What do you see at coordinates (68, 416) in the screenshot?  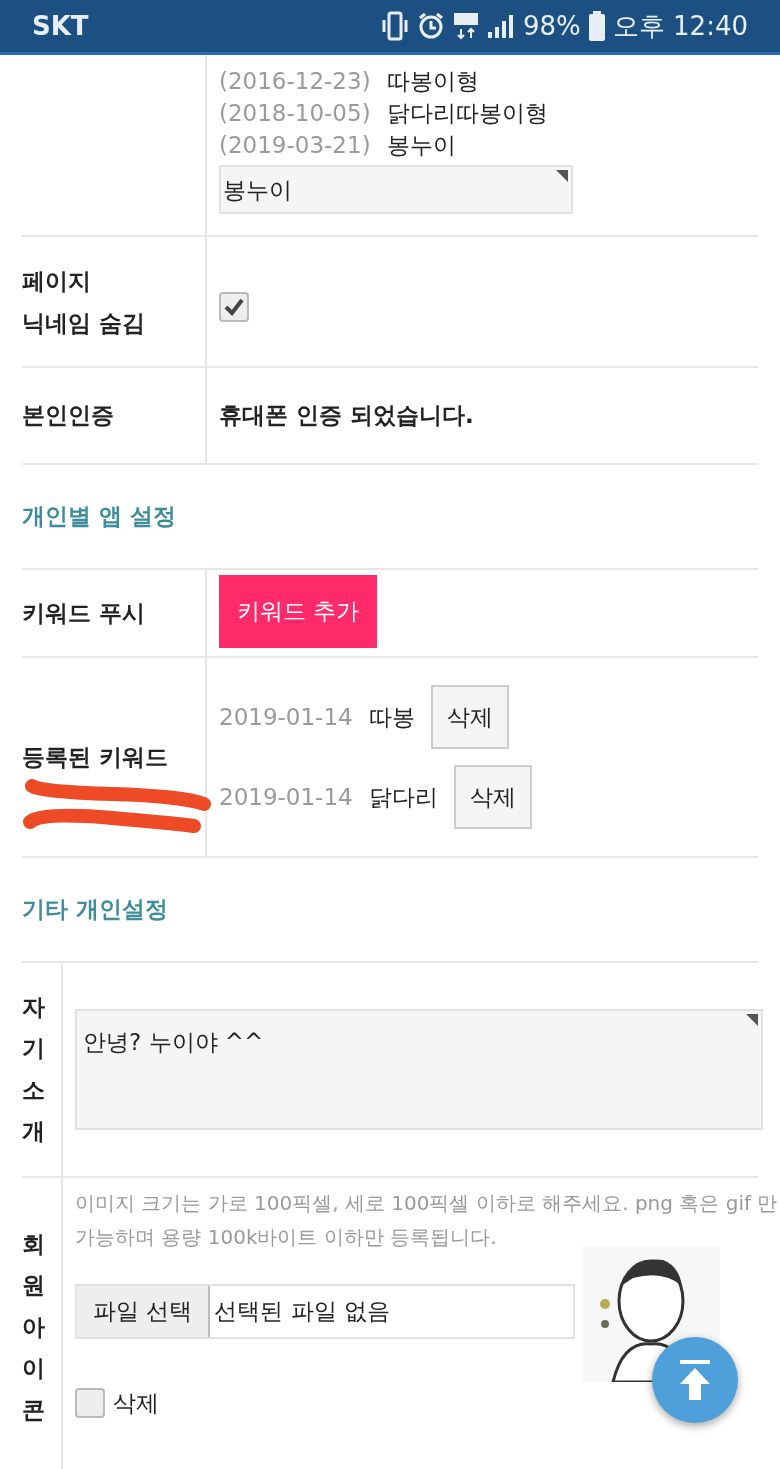 I see `setting-label: 본인인증` at bounding box center [68, 416].